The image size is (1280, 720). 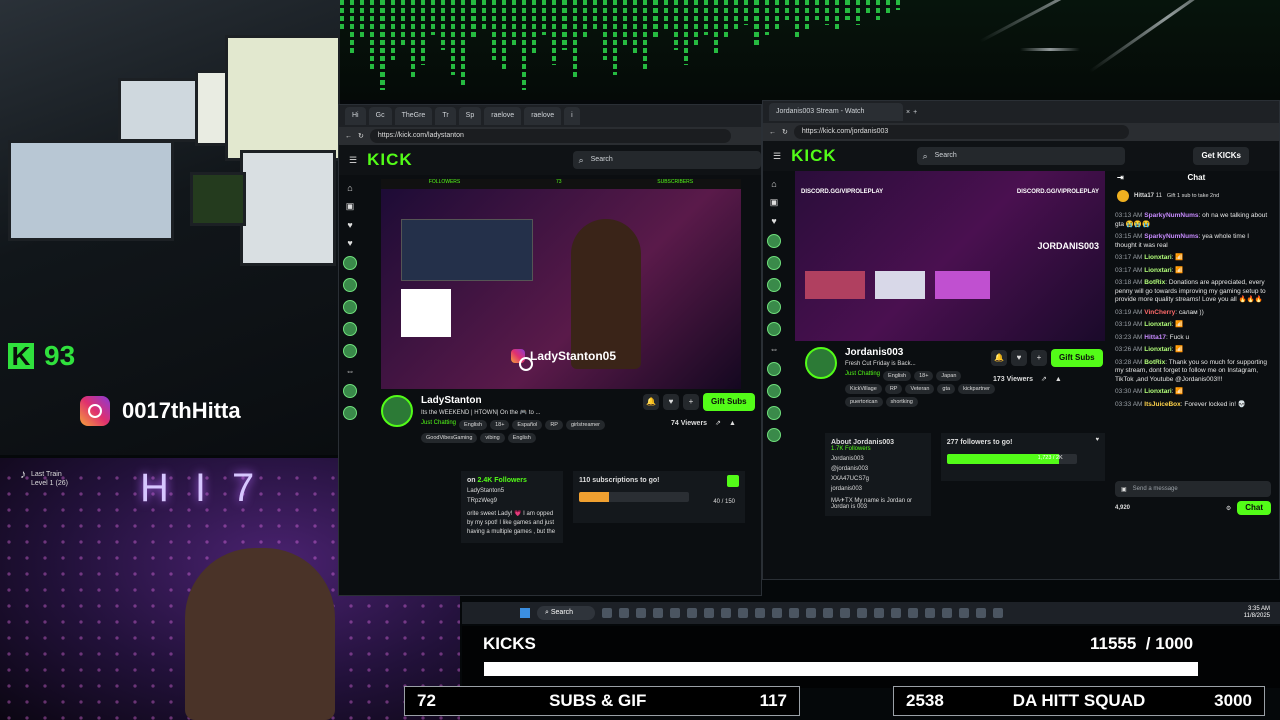 I want to click on heart-icon: ♥, so click(x=1019, y=358).